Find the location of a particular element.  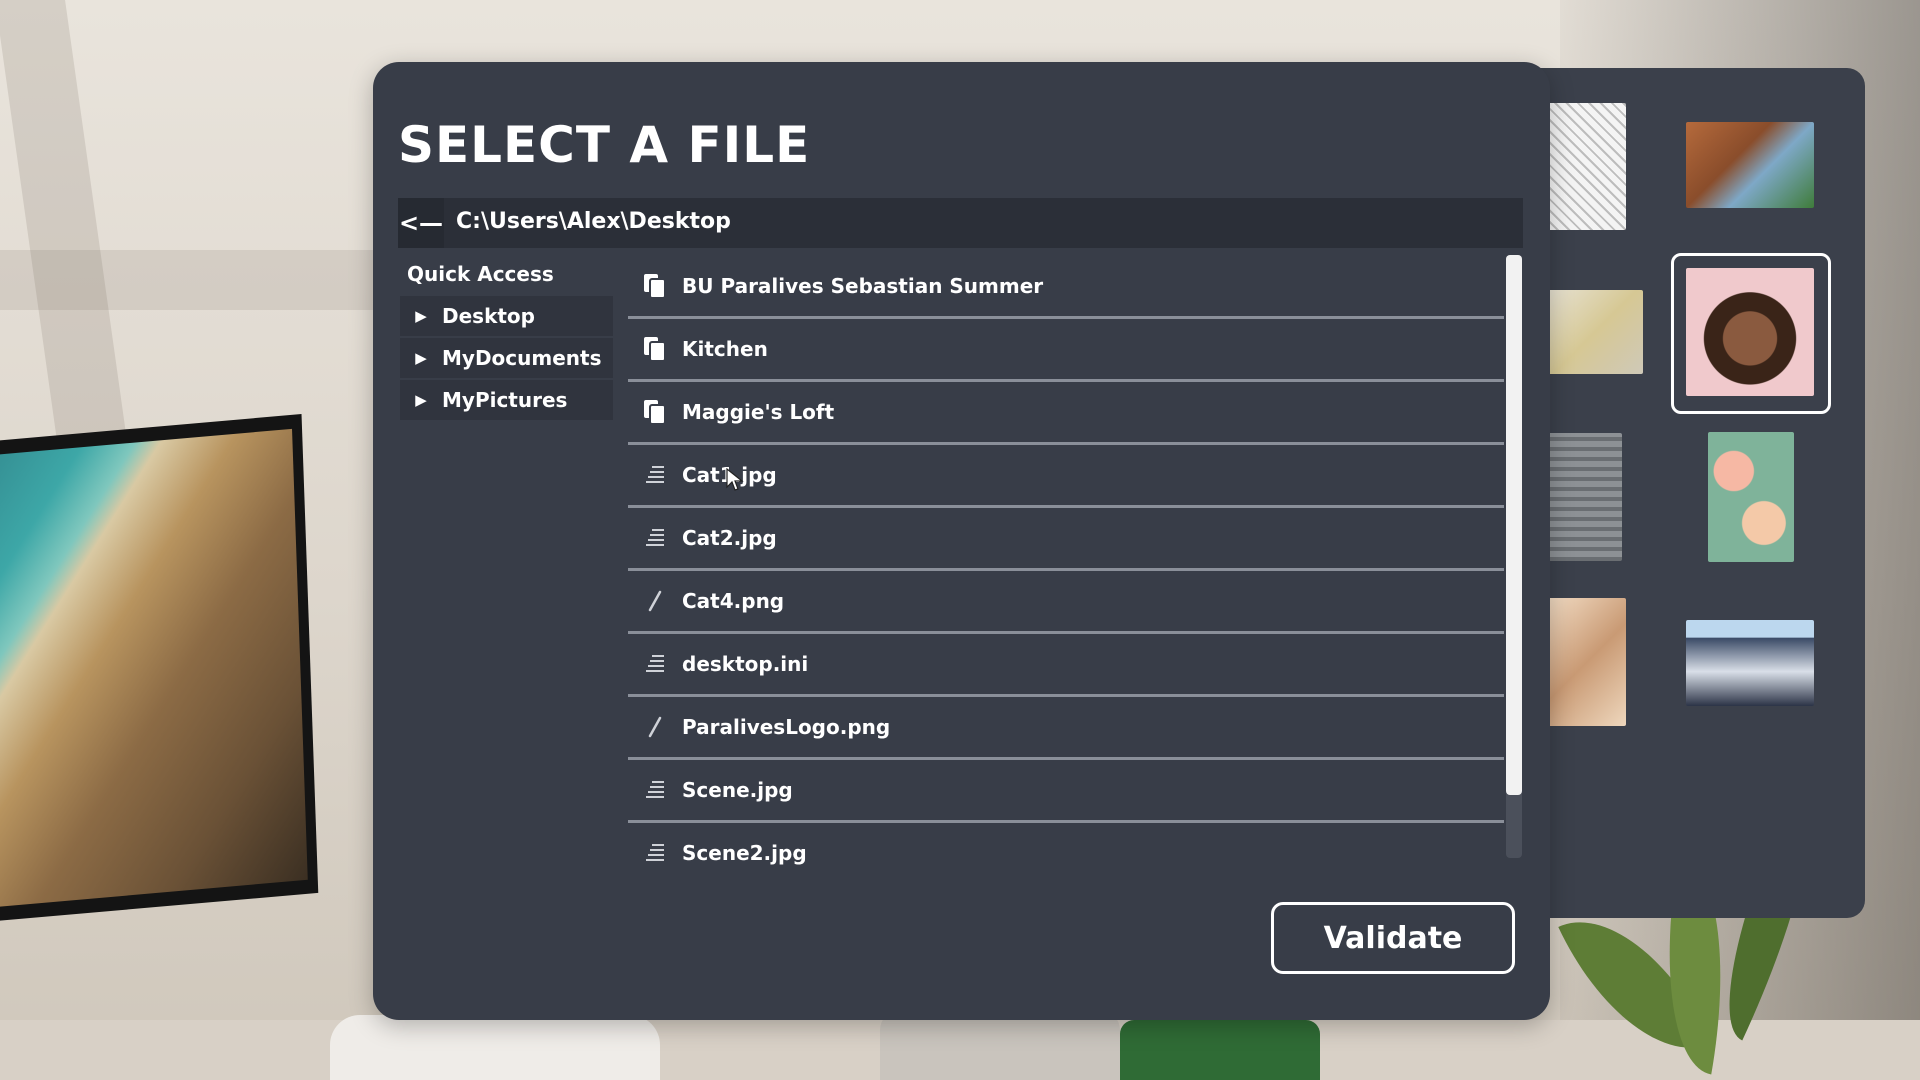

file-name: Kitchen is located at coordinates (725, 348).